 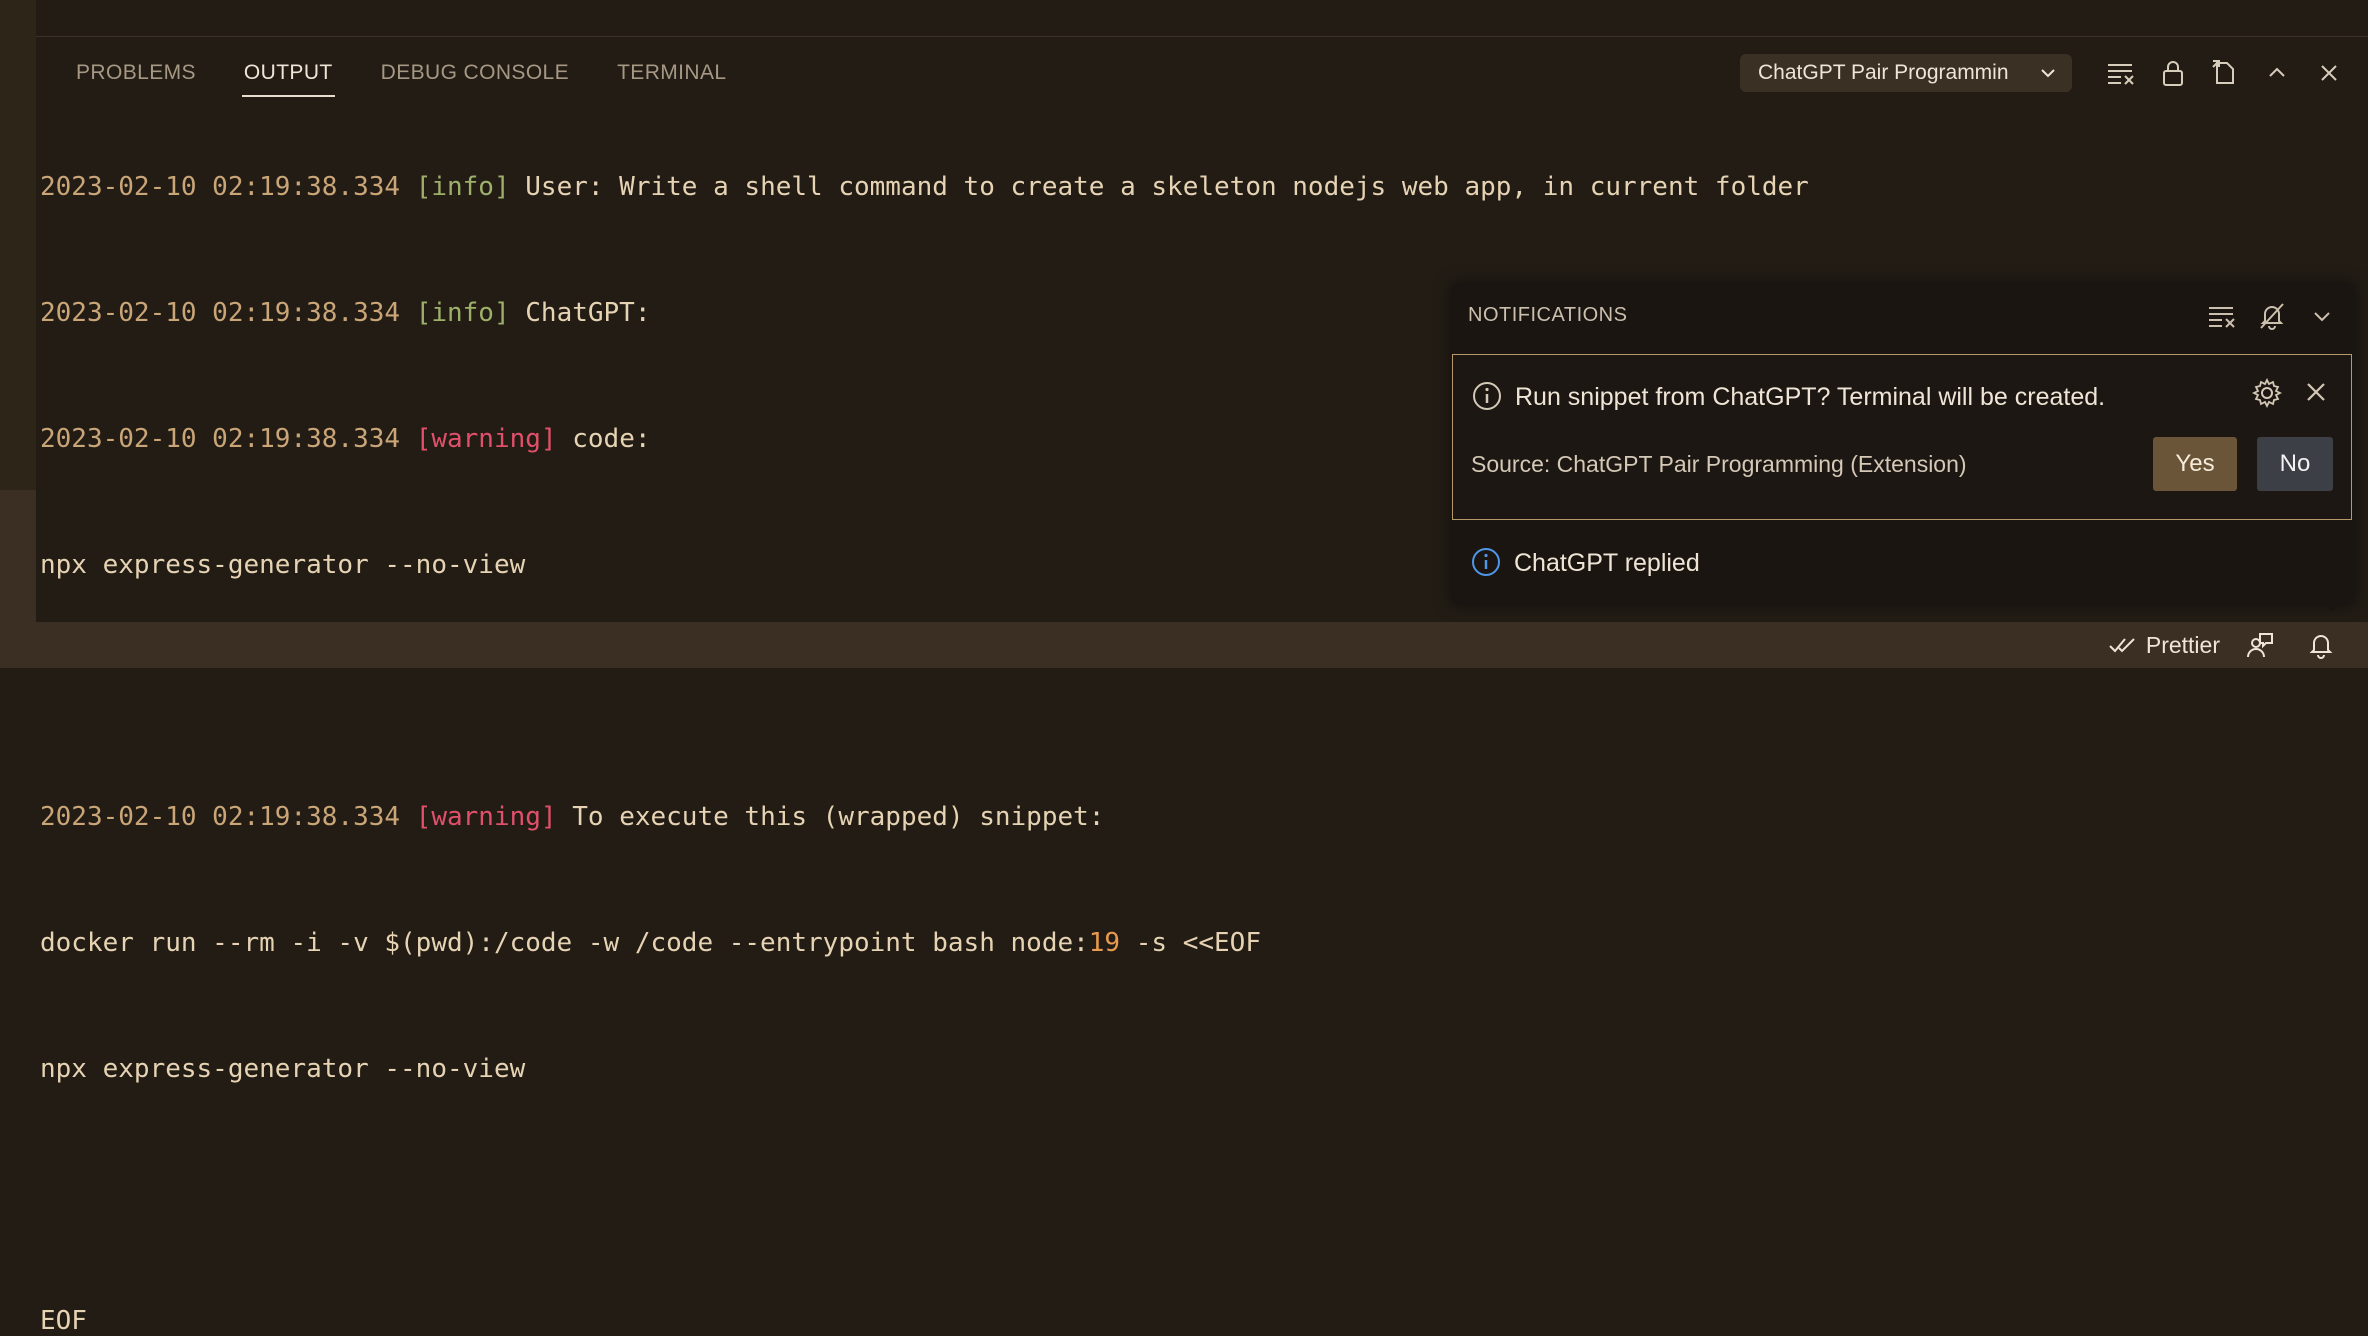 I want to click on open-file-icon, so click(x=2223, y=72).